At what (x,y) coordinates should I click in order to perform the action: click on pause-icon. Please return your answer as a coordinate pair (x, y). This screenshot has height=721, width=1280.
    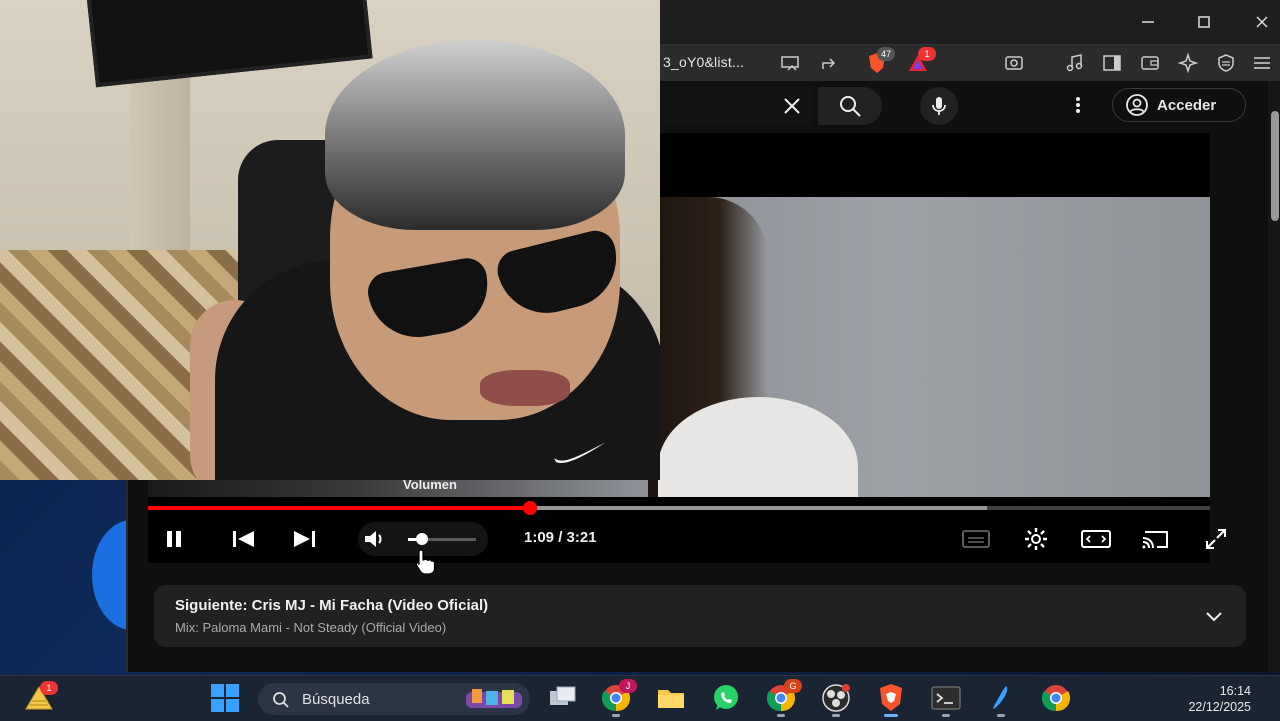
    Looking at the image, I should click on (174, 539).